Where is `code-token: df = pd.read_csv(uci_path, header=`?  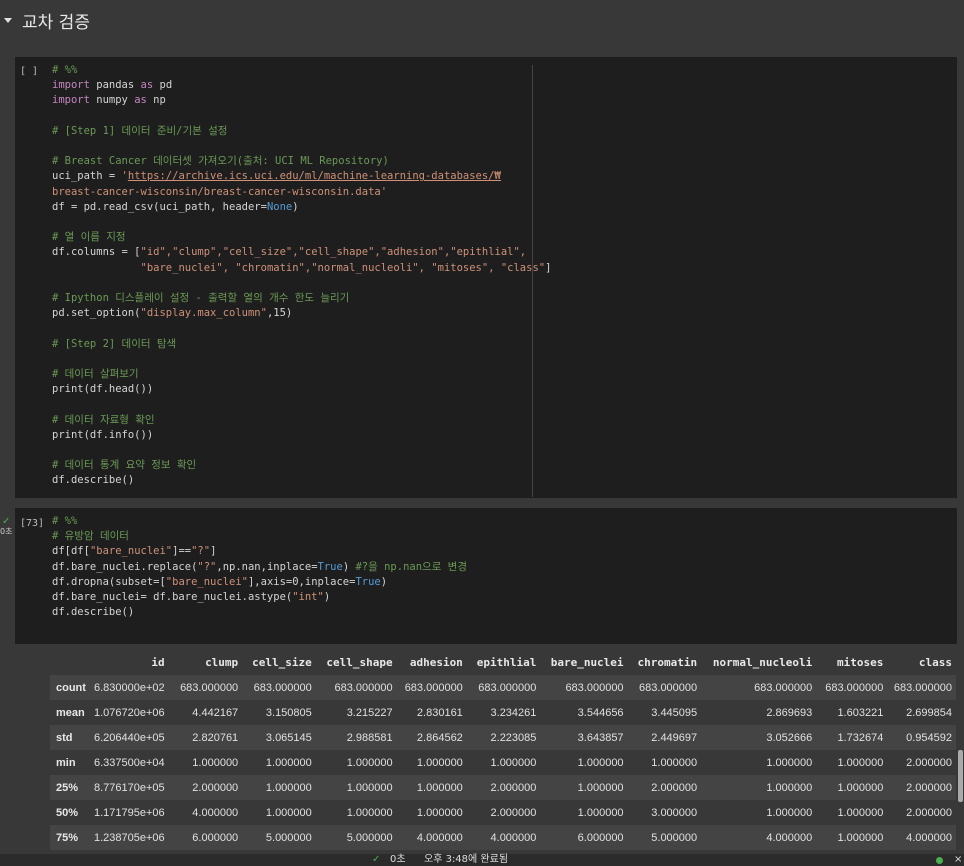 code-token: df = pd.read_csv(uci_path, header= is located at coordinates (159, 206).